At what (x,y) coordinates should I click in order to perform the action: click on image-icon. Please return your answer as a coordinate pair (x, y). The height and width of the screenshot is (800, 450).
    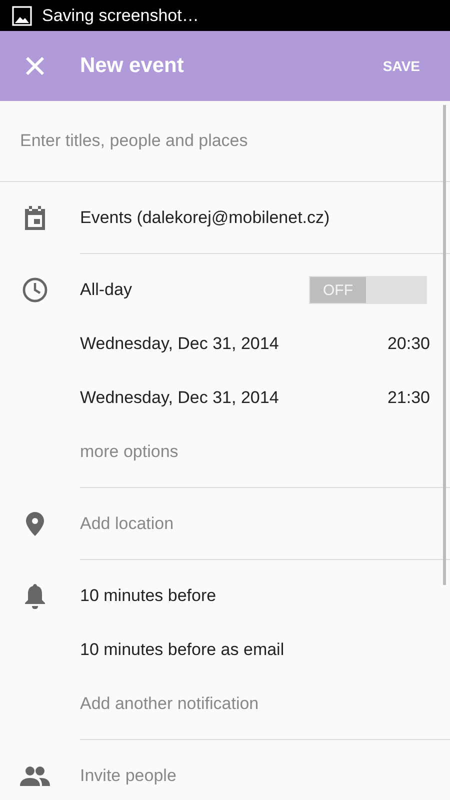
    Looking at the image, I should click on (22, 16).